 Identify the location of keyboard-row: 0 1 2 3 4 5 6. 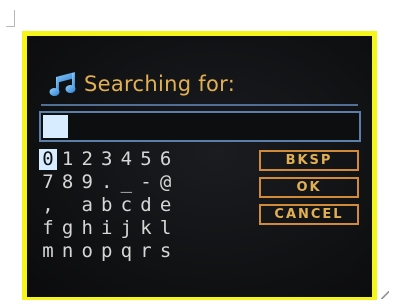
(107, 159).